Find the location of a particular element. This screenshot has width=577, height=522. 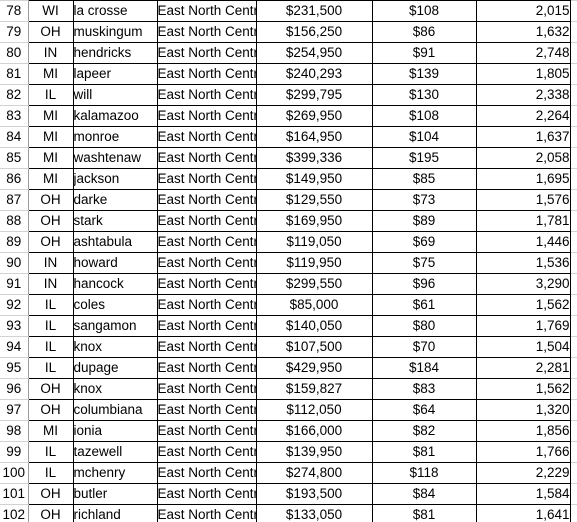

cell-price: $85,000 is located at coordinates (314, 305).